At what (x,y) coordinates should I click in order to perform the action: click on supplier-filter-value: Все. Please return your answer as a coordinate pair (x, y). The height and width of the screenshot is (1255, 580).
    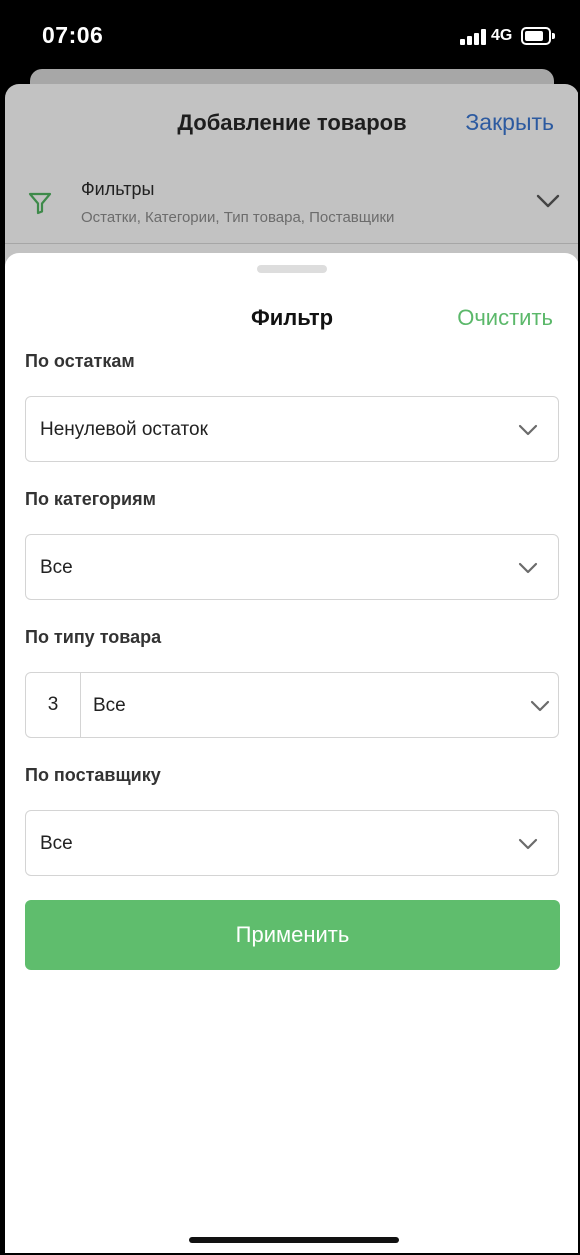
    Looking at the image, I should click on (56, 843).